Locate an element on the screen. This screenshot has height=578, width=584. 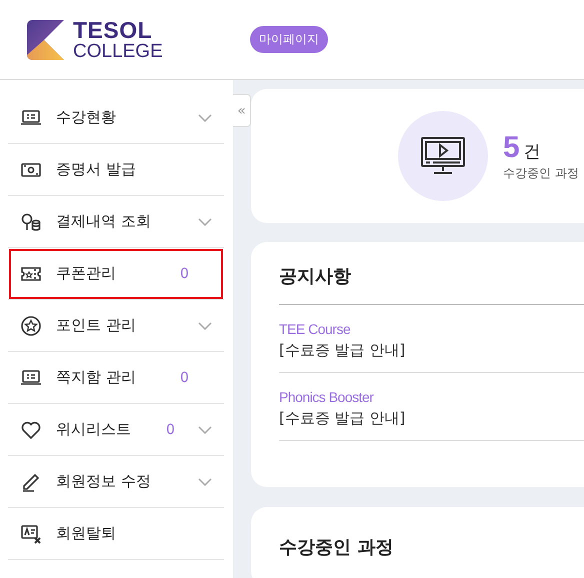
notice-course: Phonics Booster is located at coordinates (431, 397).